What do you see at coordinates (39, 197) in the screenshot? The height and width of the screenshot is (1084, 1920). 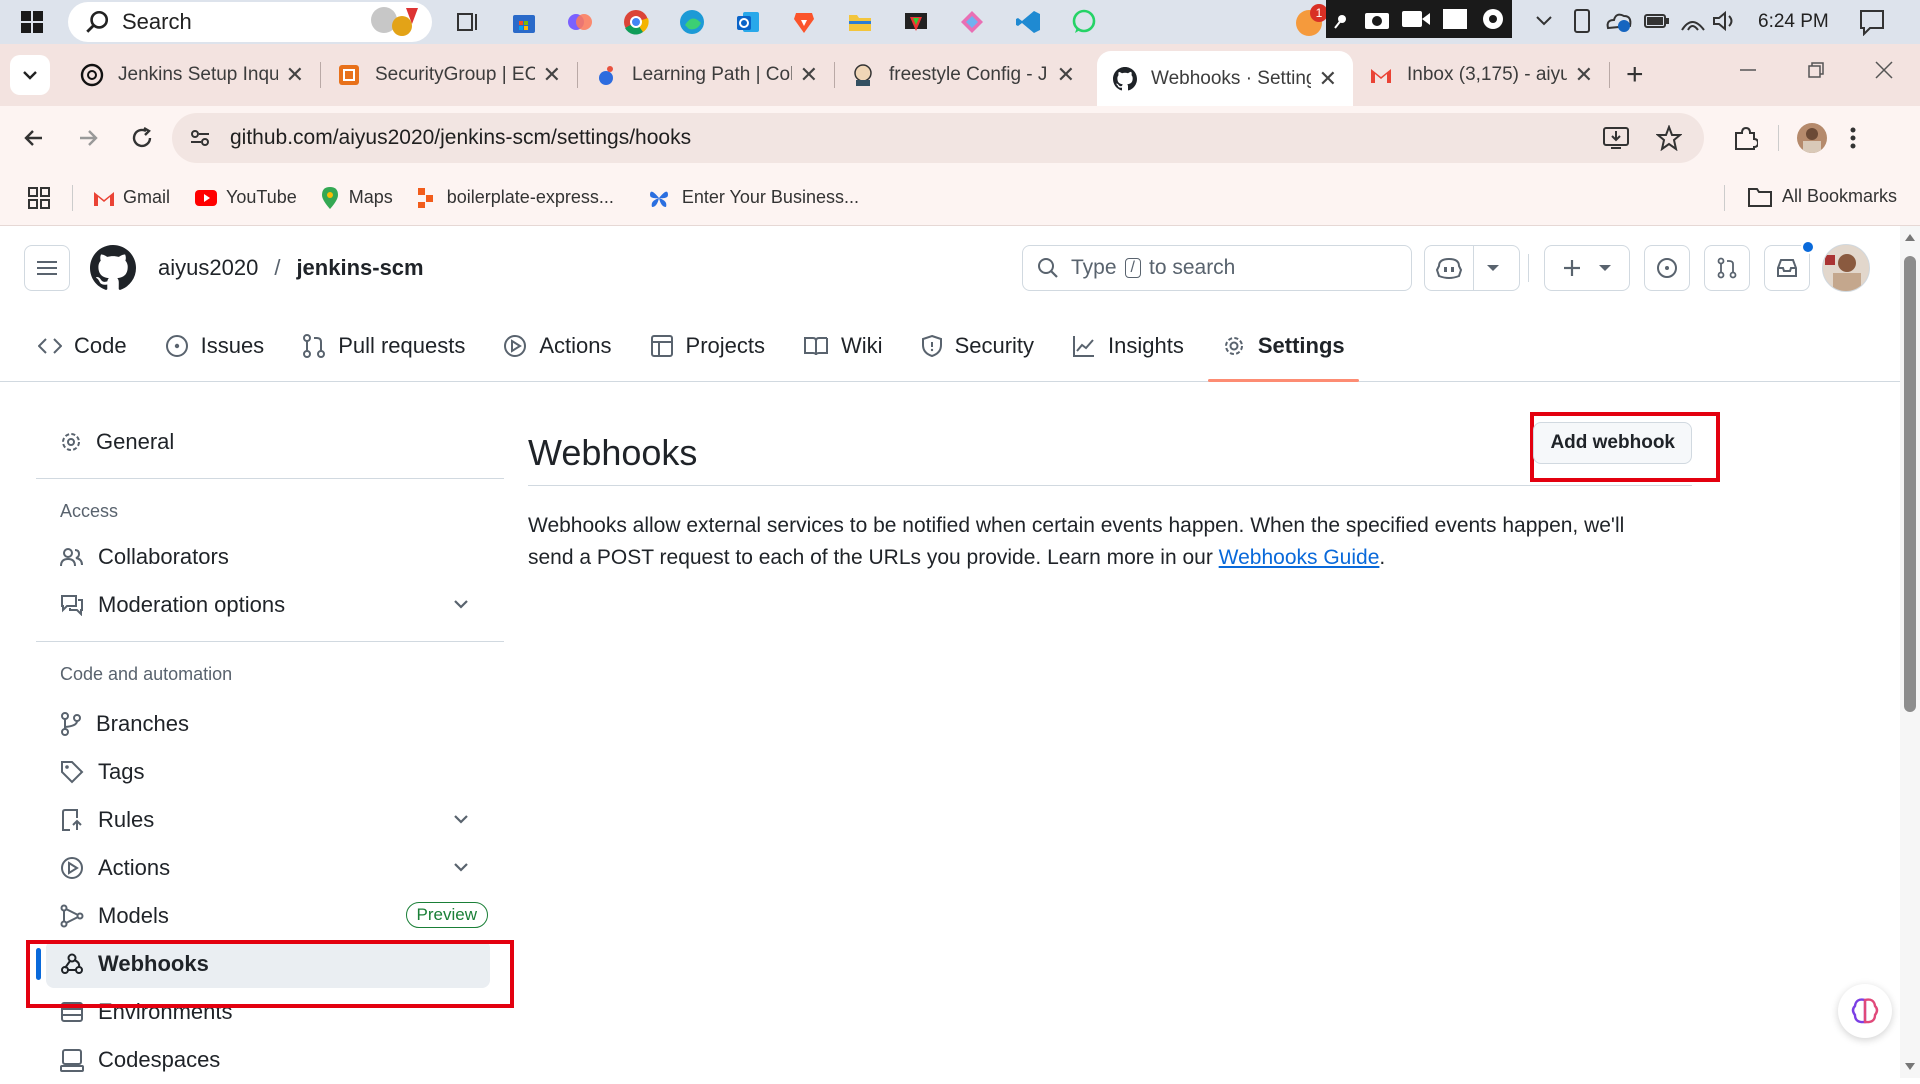 I see `apps-grid-icon` at bounding box center [39, 197].